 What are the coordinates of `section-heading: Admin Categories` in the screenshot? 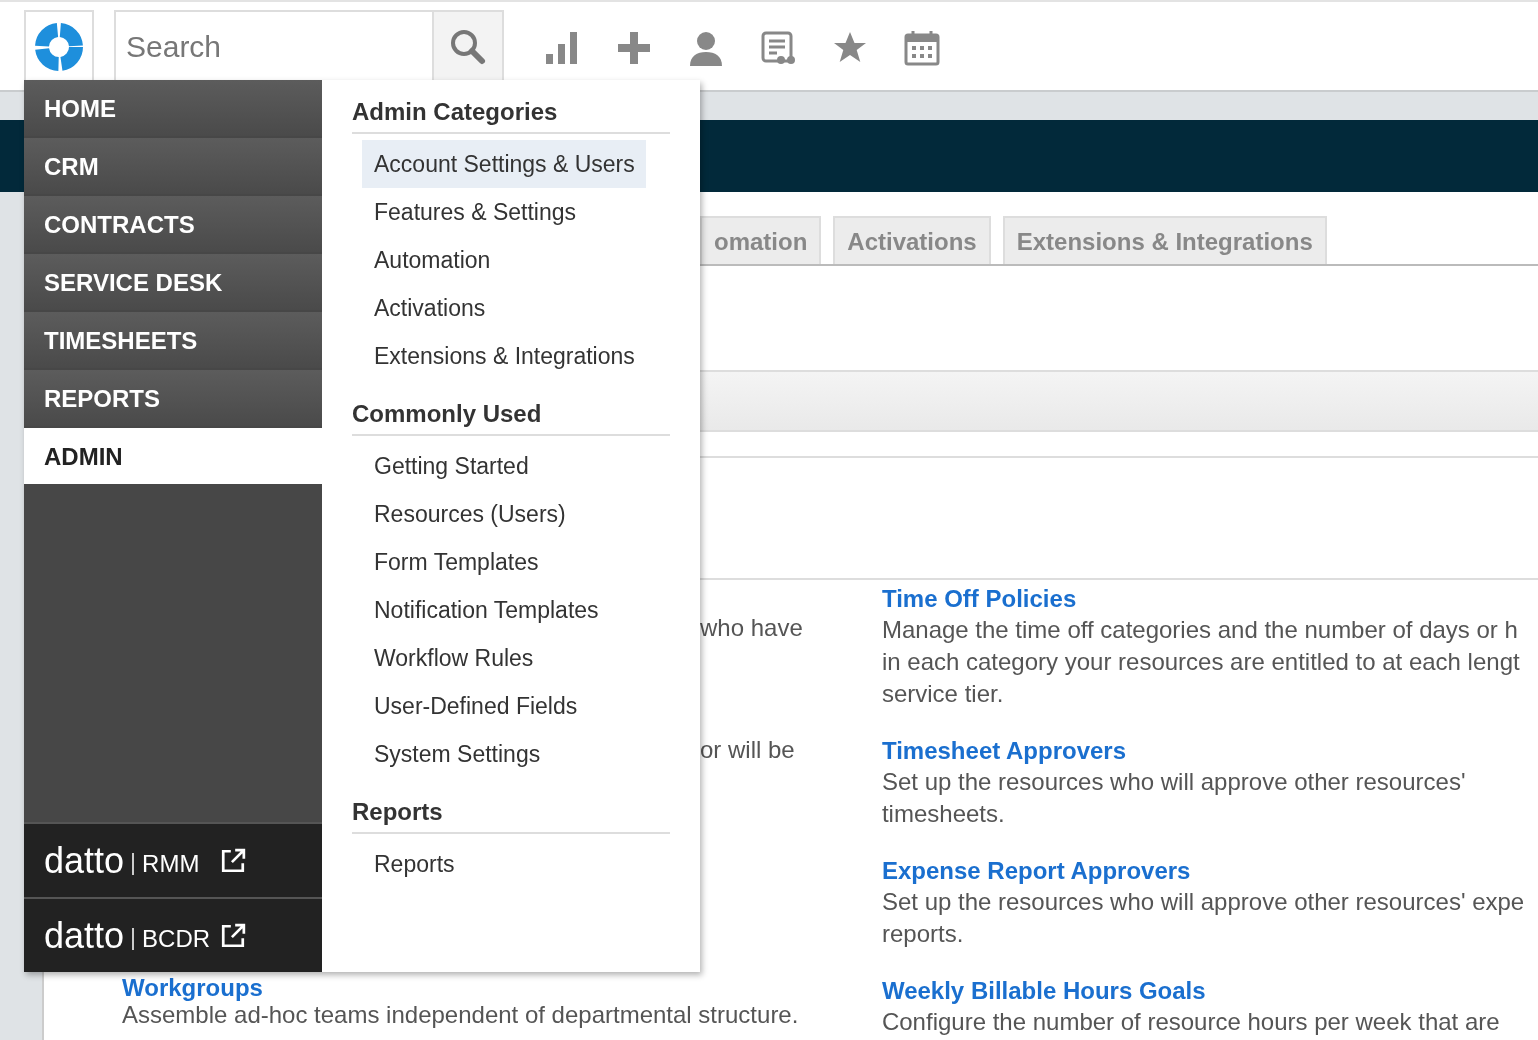 It's located at (511, 116).